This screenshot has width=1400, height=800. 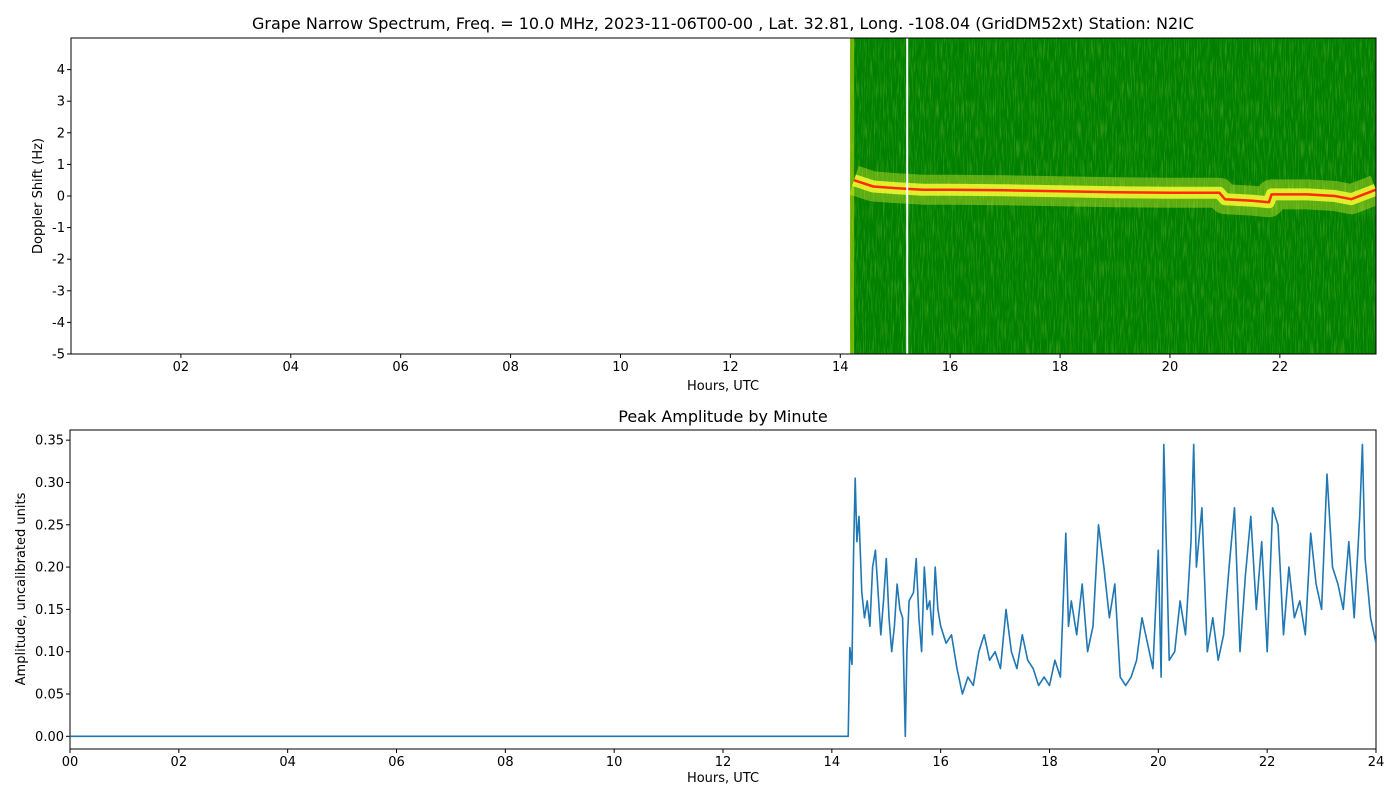 I want to click on spectrogram-y-tick-label: 1, so click(x=61, y=165).